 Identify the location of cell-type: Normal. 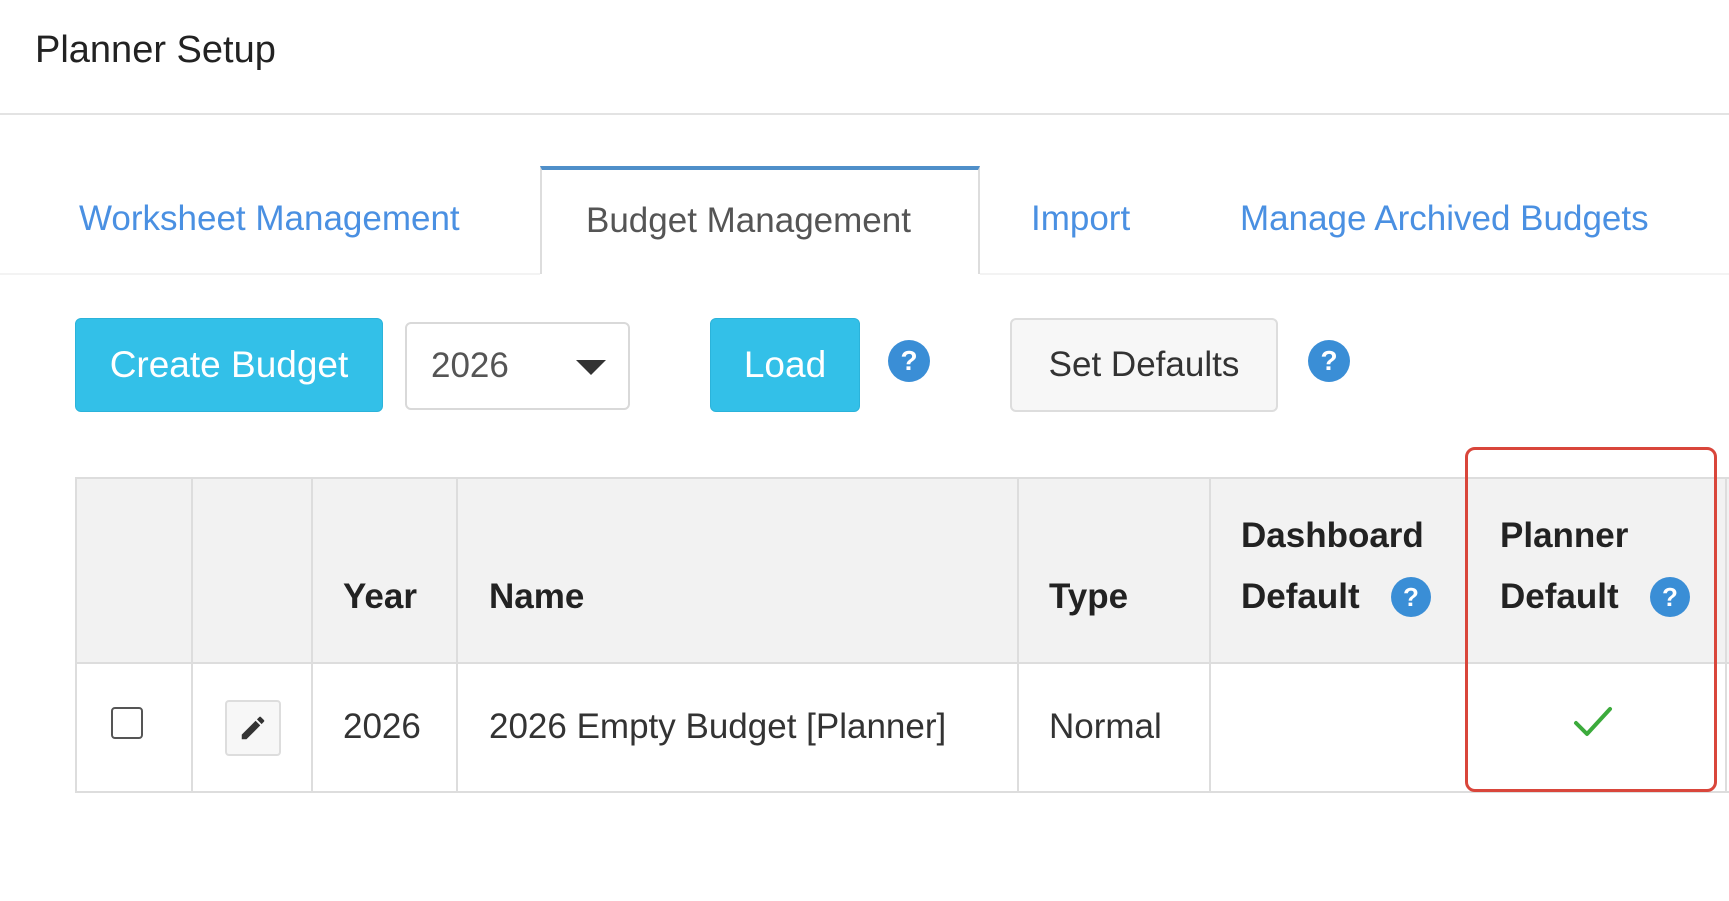
(1105, 726).